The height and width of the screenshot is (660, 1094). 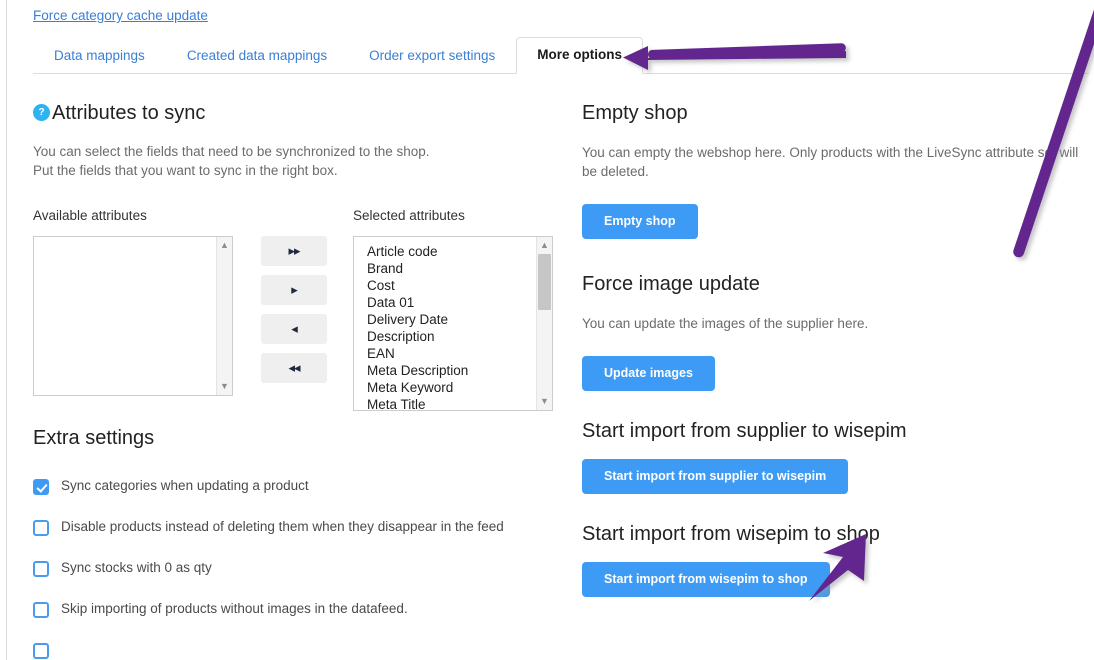 I want to click on tab-data-mappings: Data mappings, so click(x=99, y=56).